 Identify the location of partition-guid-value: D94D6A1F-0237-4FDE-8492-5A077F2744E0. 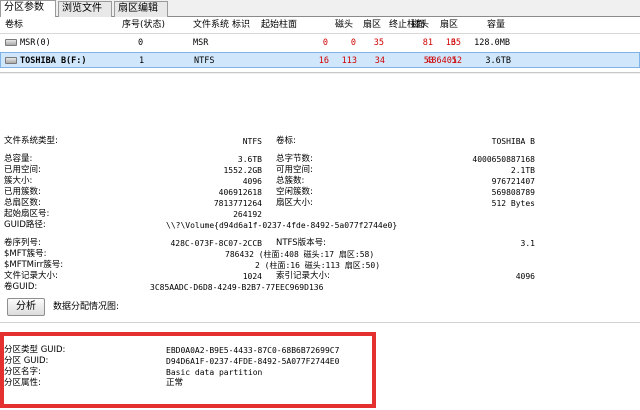
(253, 361).